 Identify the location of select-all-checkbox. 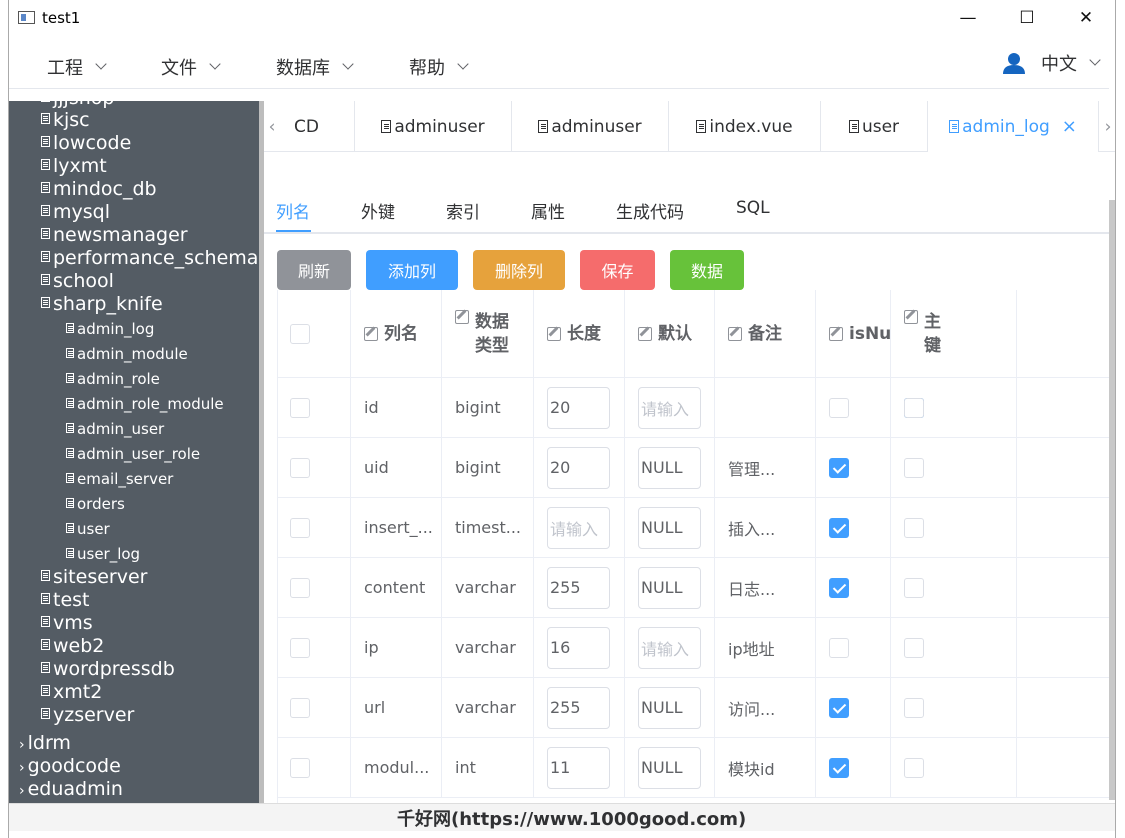
(300, 333).